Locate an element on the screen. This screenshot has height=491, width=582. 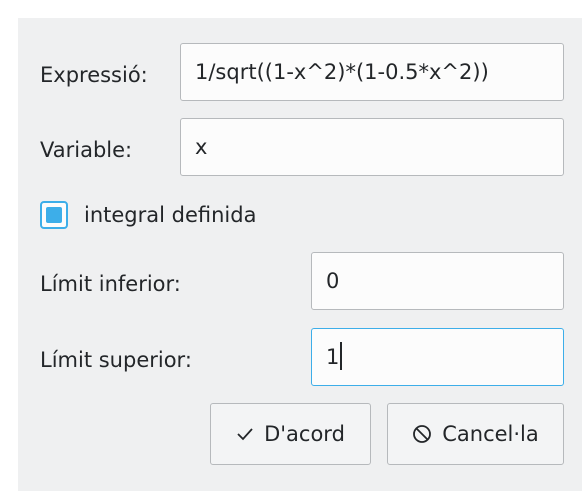
lower-limit-field: 0 is located at coordinates (437, 281).